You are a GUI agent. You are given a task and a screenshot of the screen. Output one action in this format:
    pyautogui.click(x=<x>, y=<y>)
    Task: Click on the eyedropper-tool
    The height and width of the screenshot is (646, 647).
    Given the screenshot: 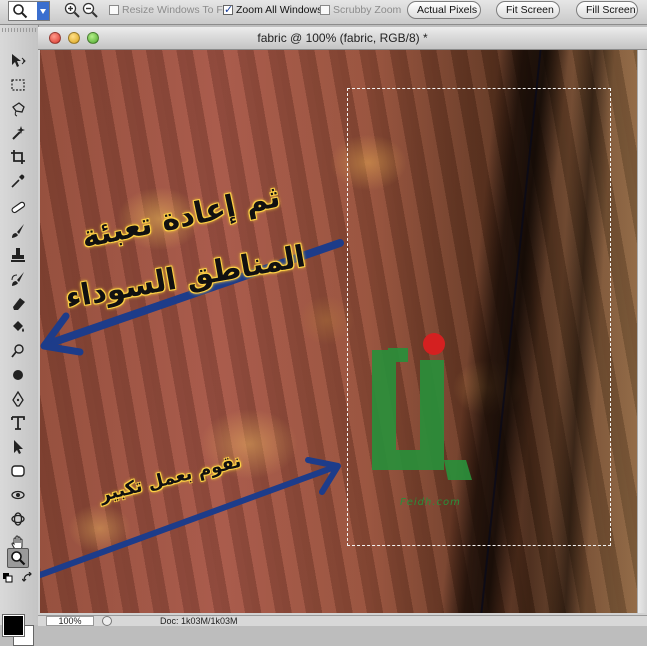 What is the action you would take?
    pyautogui.click(x=18, y=181)
    